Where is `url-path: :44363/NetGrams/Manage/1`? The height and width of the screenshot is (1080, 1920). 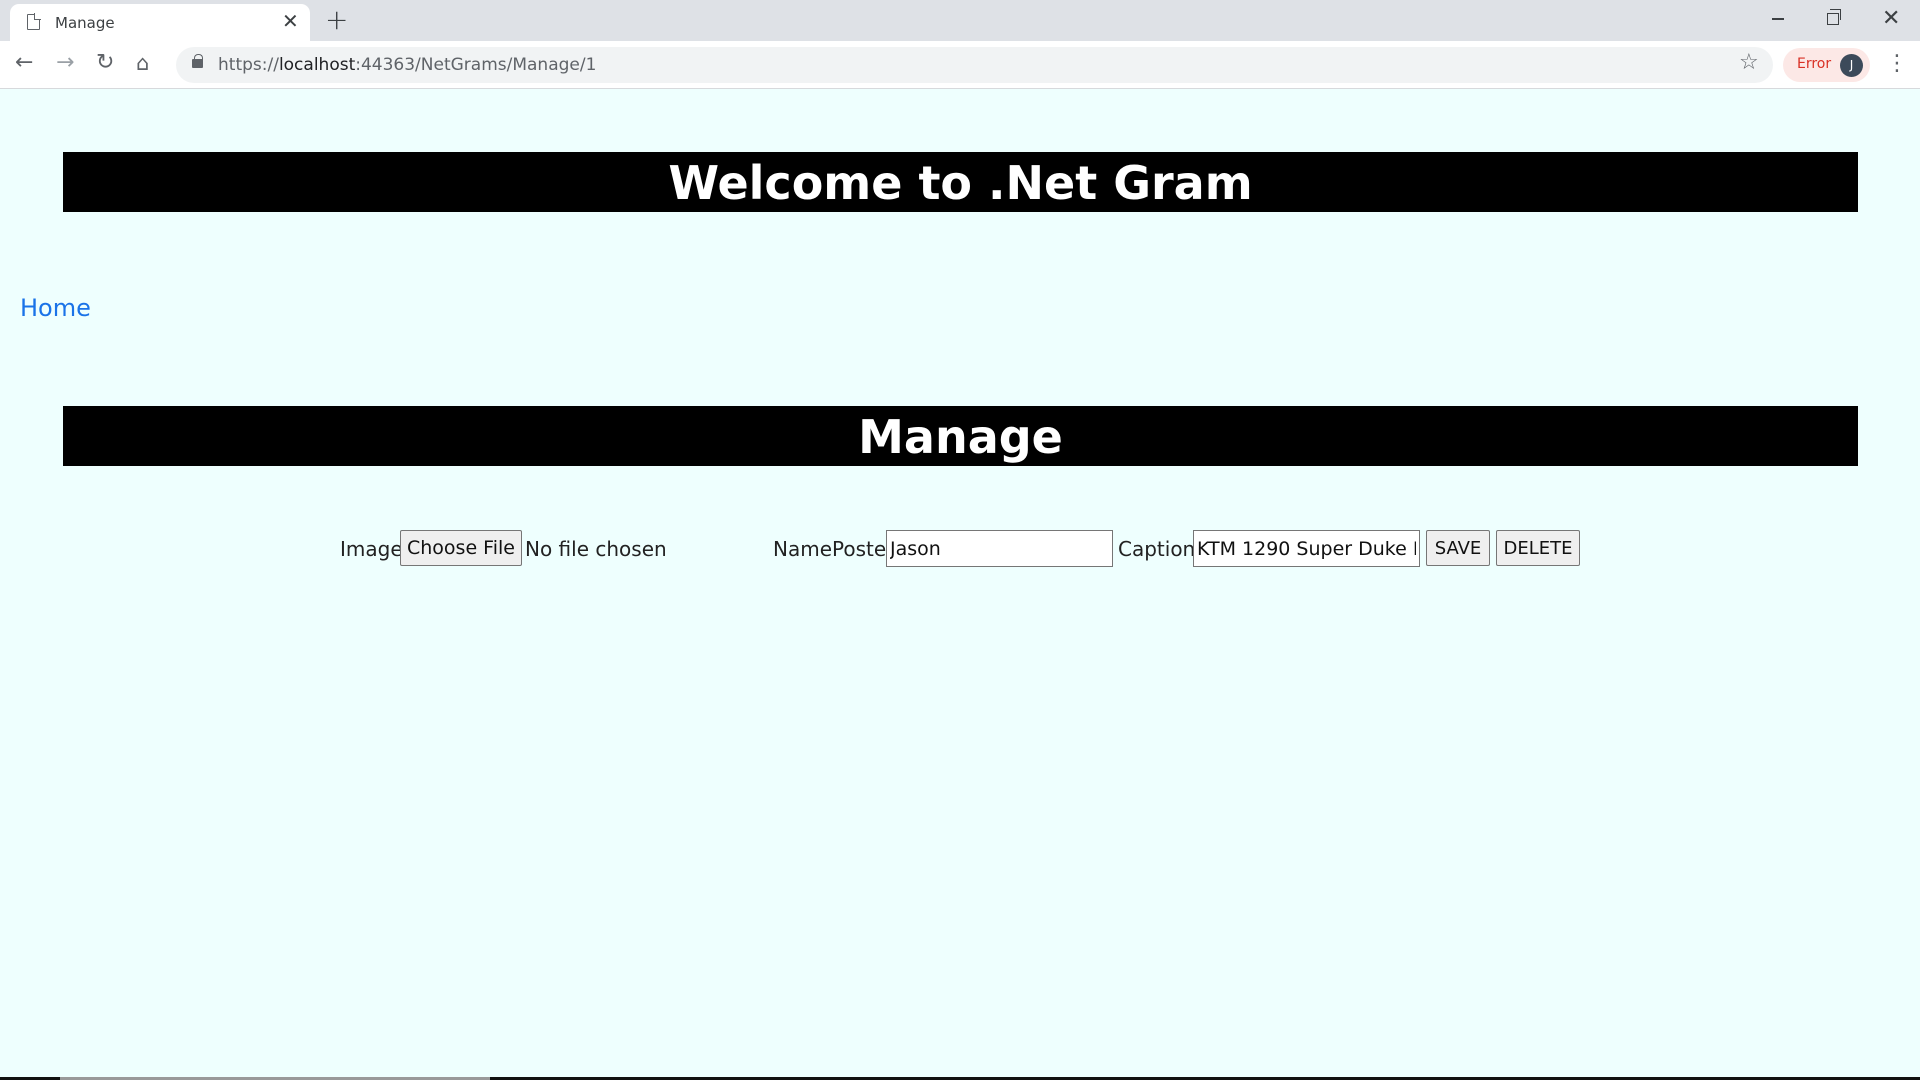
url-path: :44363/NetGrams/Manage/1 is located at coordinates (476, 65).